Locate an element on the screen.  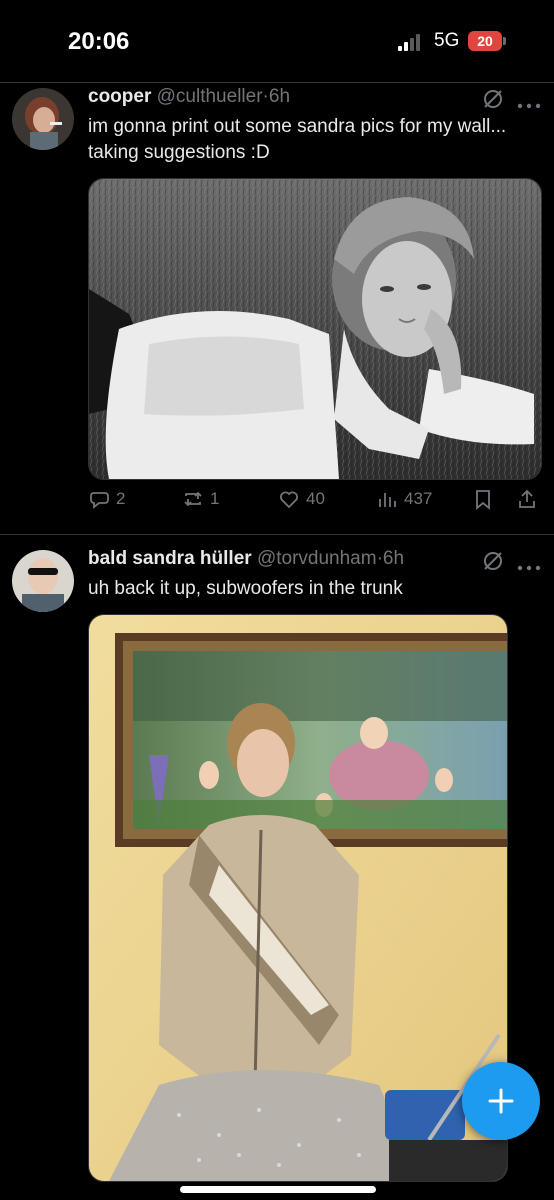
more-icon is located at coordinates (529, 564).